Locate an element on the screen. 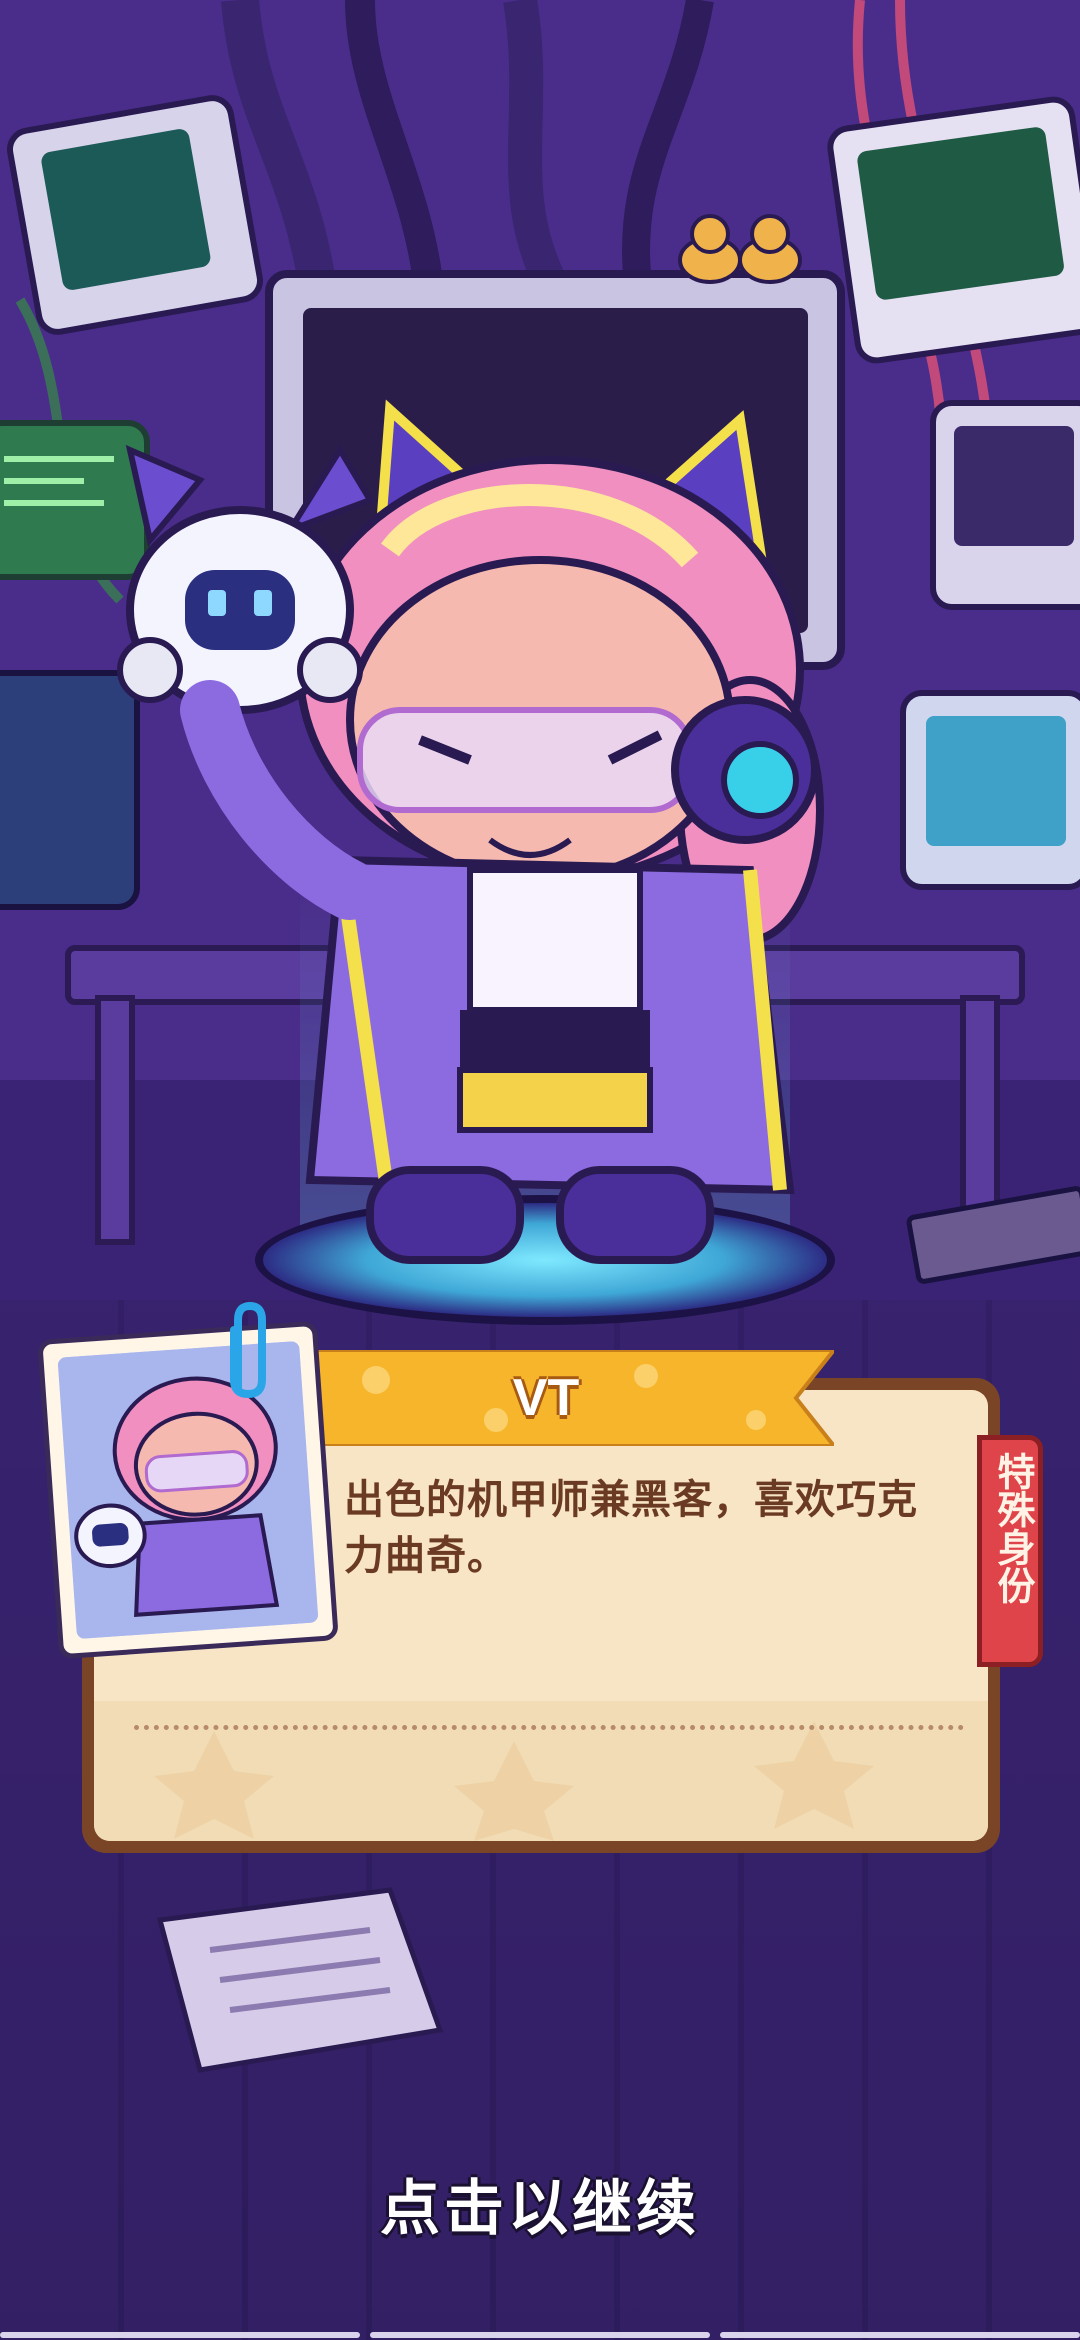 This screenshot has height=2340, width=1080. monitor-right-mid is located at coordinates (1005, 505).